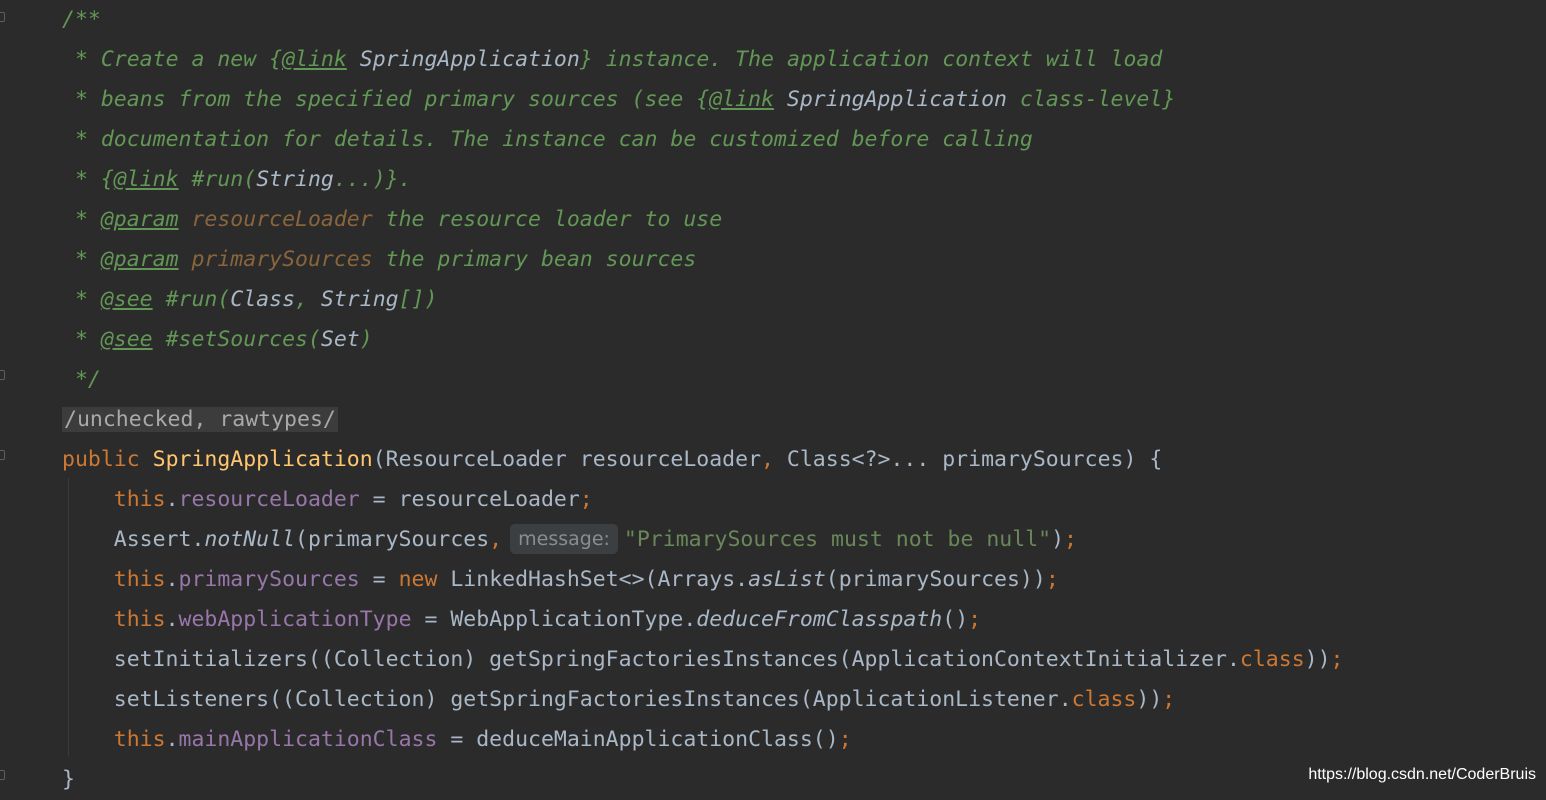  Describe the element at coordinates (392, 539) in the screenshot. I see `code-text: (primarySources` at that location.